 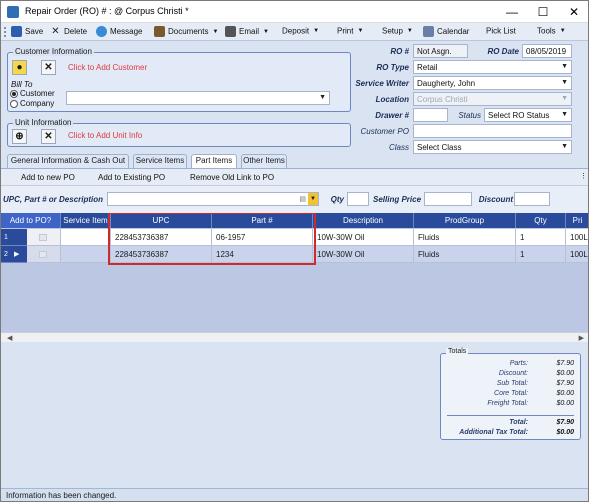 What do you see at coordinates (397, 32) in the screenshot?
I see `setup-button: Setup ▼` at bounding box center [397, 32].